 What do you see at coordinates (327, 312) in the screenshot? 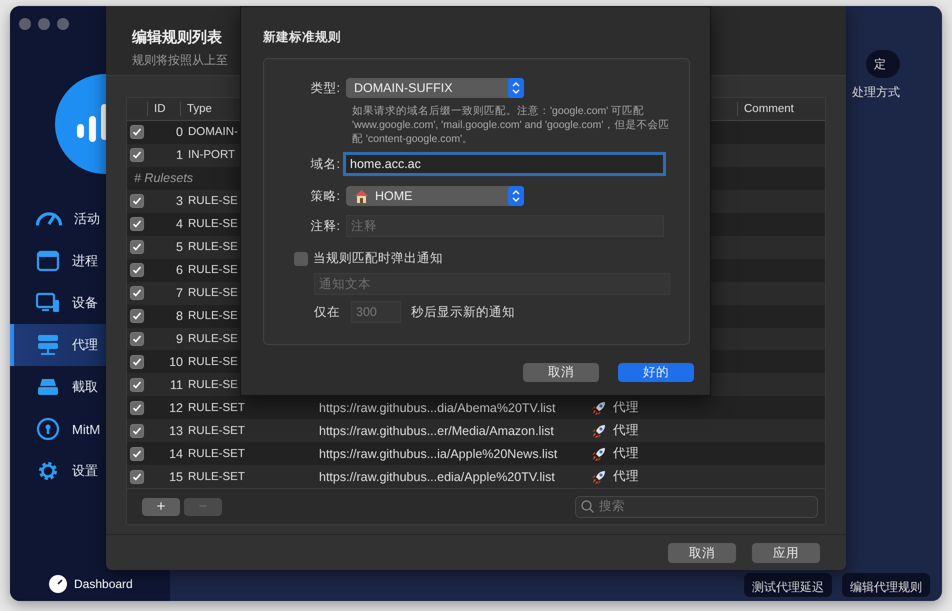
I see `delay-prefix: 仅在` at bounding box center [327, 312].